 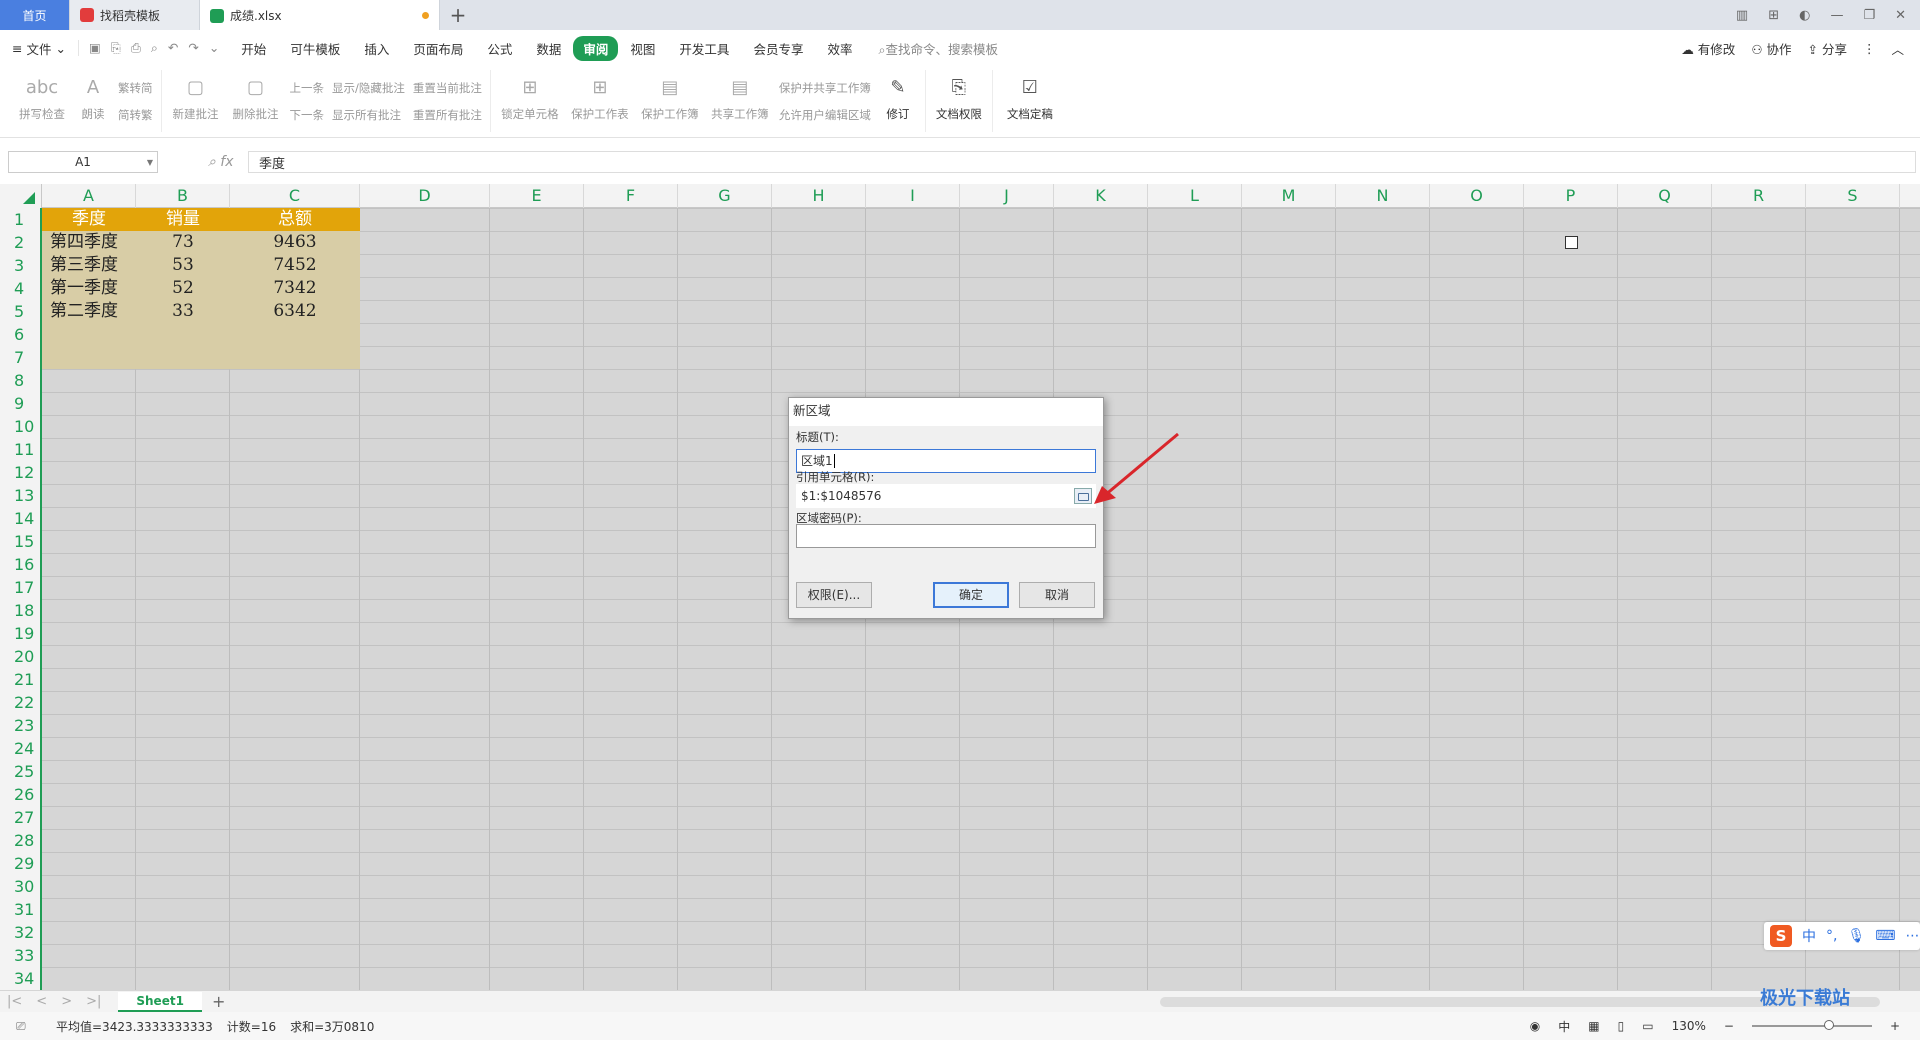 I want to click on restore-icon: ❐, so click(x=1869, y=15).